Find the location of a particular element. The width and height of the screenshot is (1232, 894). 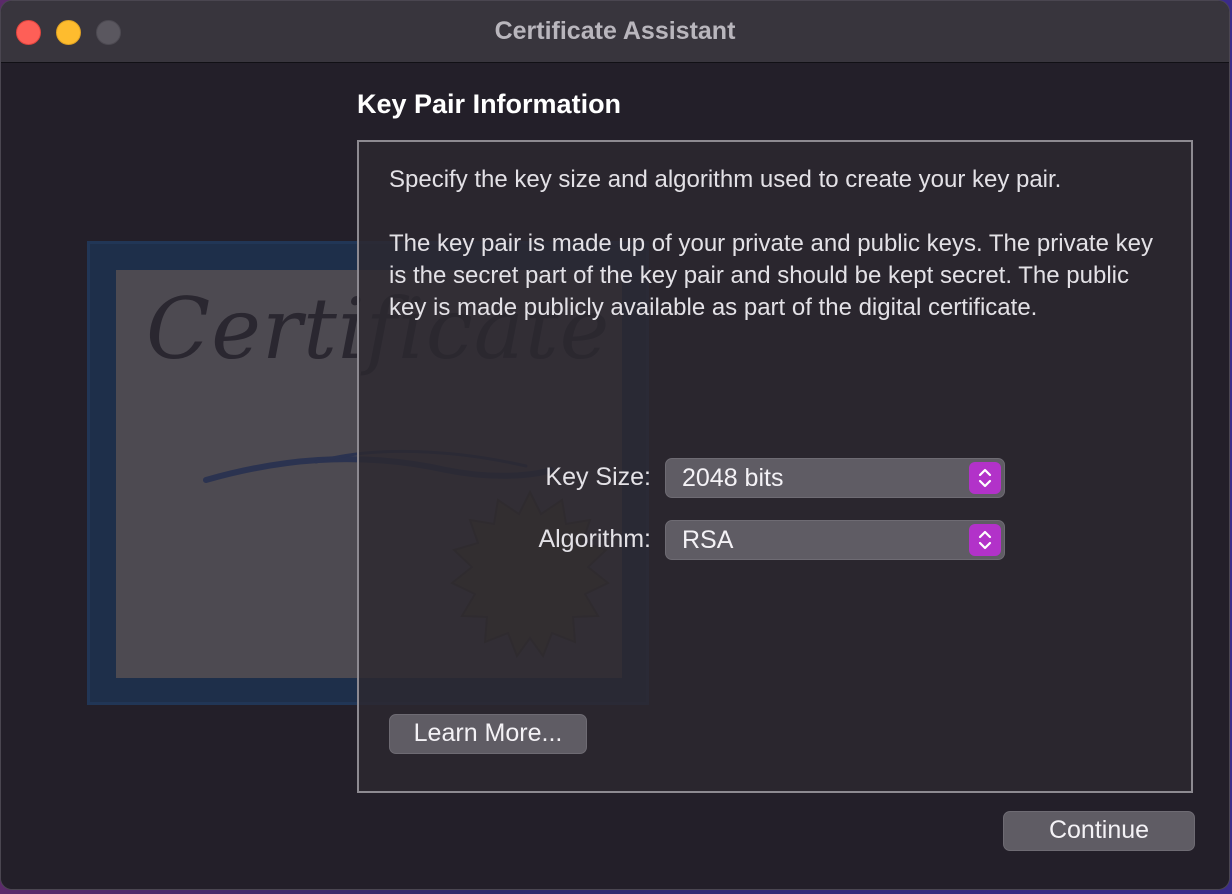

key-size-popup: 2048 bits is located at coordinates (835, 478).